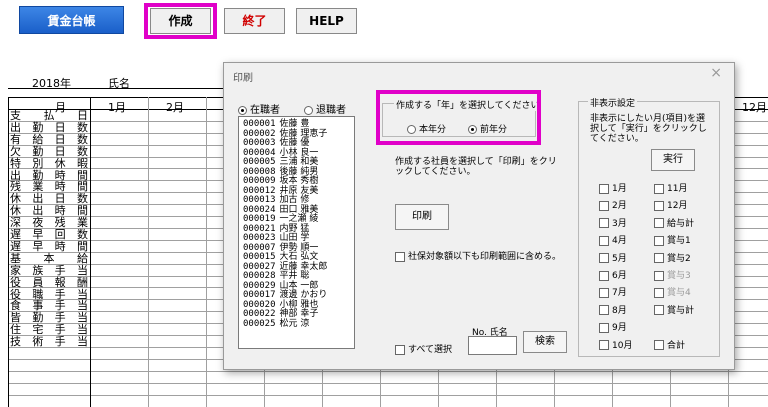 The width and height of the screenshot is (768, 407). Describe the element at coordinates (38, 151) in the screenshot. I see `row-label-char: 勤` at that location.